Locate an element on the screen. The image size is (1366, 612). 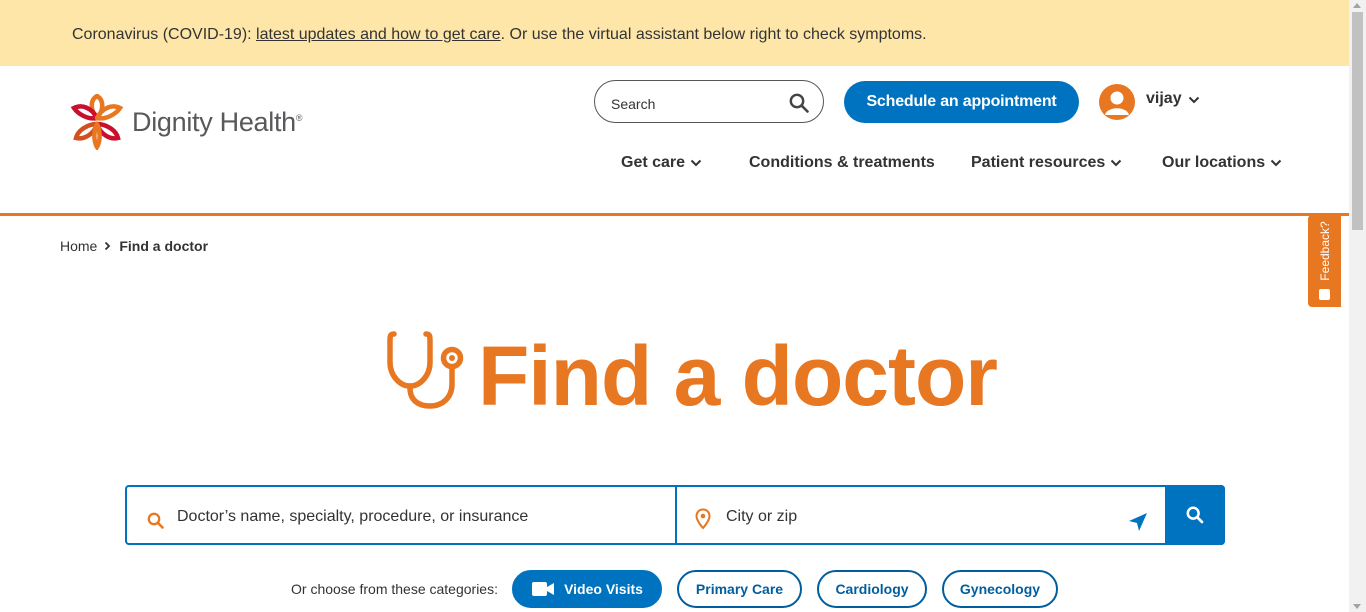
nav-label: Conditions & treatments is located at coordinates (842, 162).